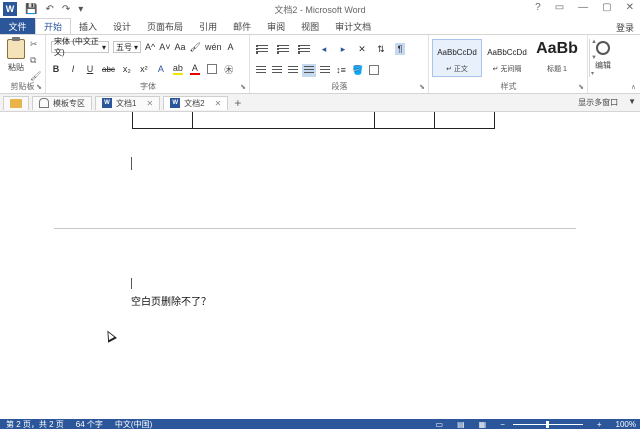  What do you see at coordinates (161, 69) in the screenshot?
I see `text-effects-icon: A` at bounding box center [161, 69].